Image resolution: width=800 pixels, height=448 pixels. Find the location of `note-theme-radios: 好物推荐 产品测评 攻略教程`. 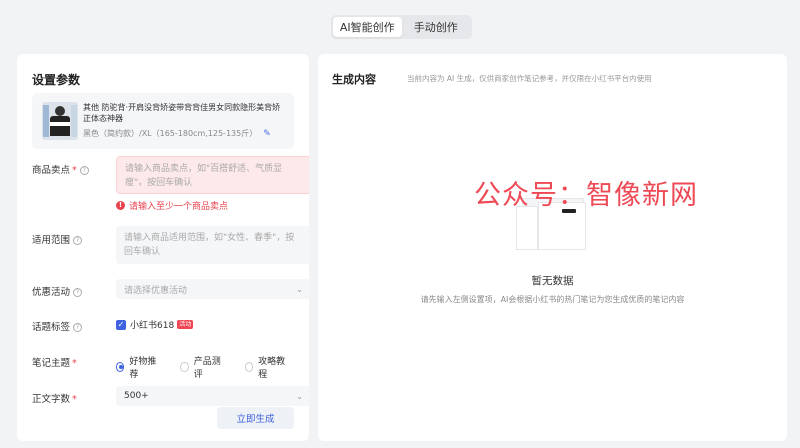

note-theme-radios: 好物推荐 产品测评 攻略教程 is located at coordinates (212, 367).